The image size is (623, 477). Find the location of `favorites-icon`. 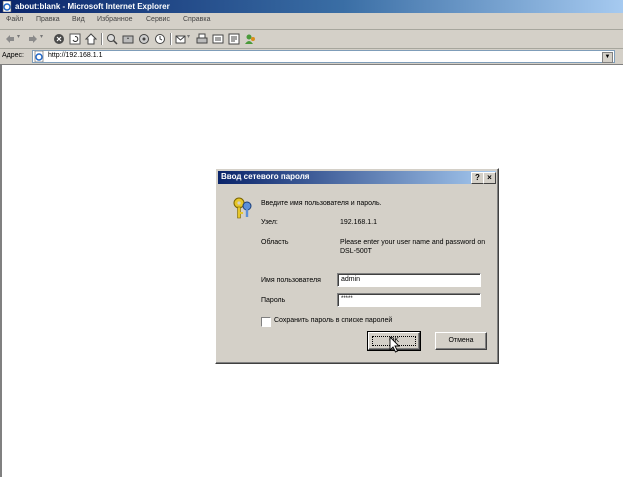

favorites-icon is located at coordinates (128, 39).